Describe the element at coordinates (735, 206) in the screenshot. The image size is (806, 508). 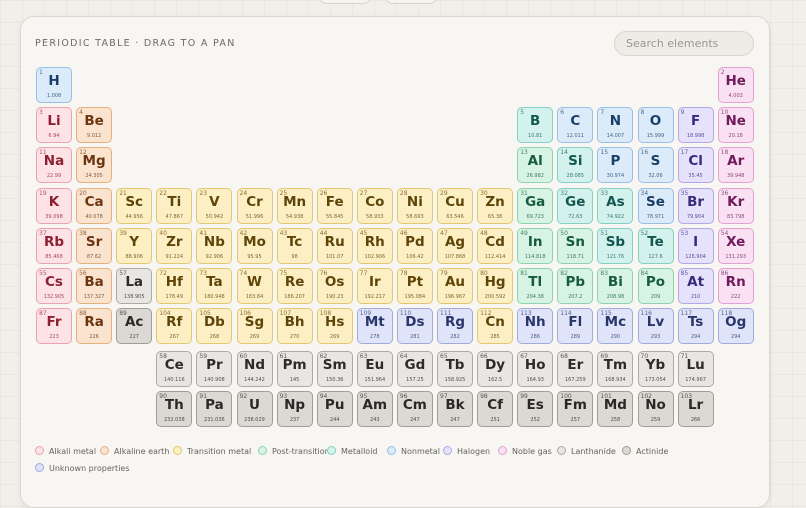
I see `element-tile-kr: 36 Kr 83.798` at that location.